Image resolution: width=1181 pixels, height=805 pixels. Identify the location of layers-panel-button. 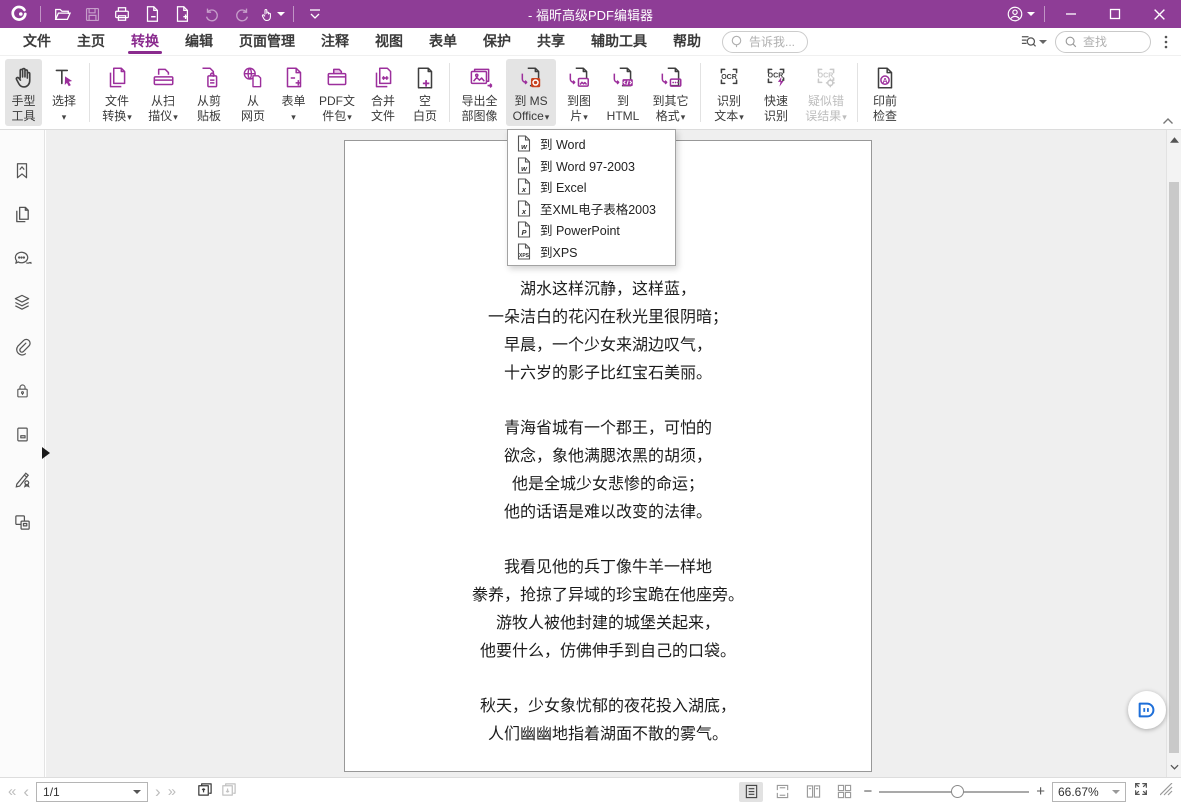
(22, 302).